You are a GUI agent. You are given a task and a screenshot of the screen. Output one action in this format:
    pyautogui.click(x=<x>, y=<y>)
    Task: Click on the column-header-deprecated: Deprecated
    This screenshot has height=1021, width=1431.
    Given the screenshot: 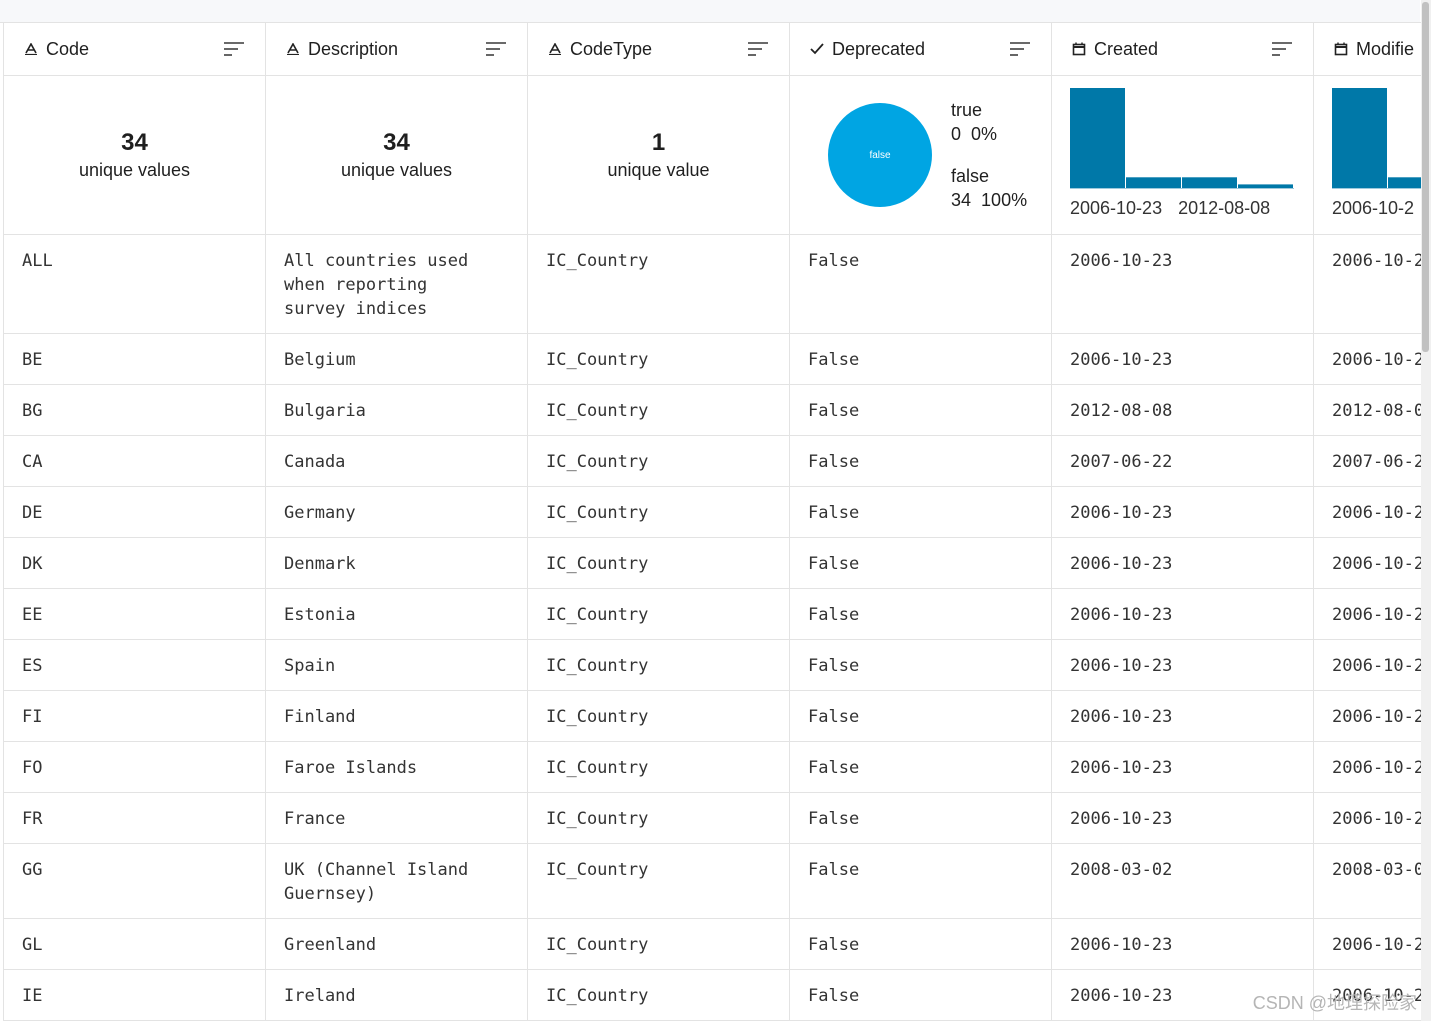 What is the action you would take?
    pyautogui.click(x=920, y=49)
    